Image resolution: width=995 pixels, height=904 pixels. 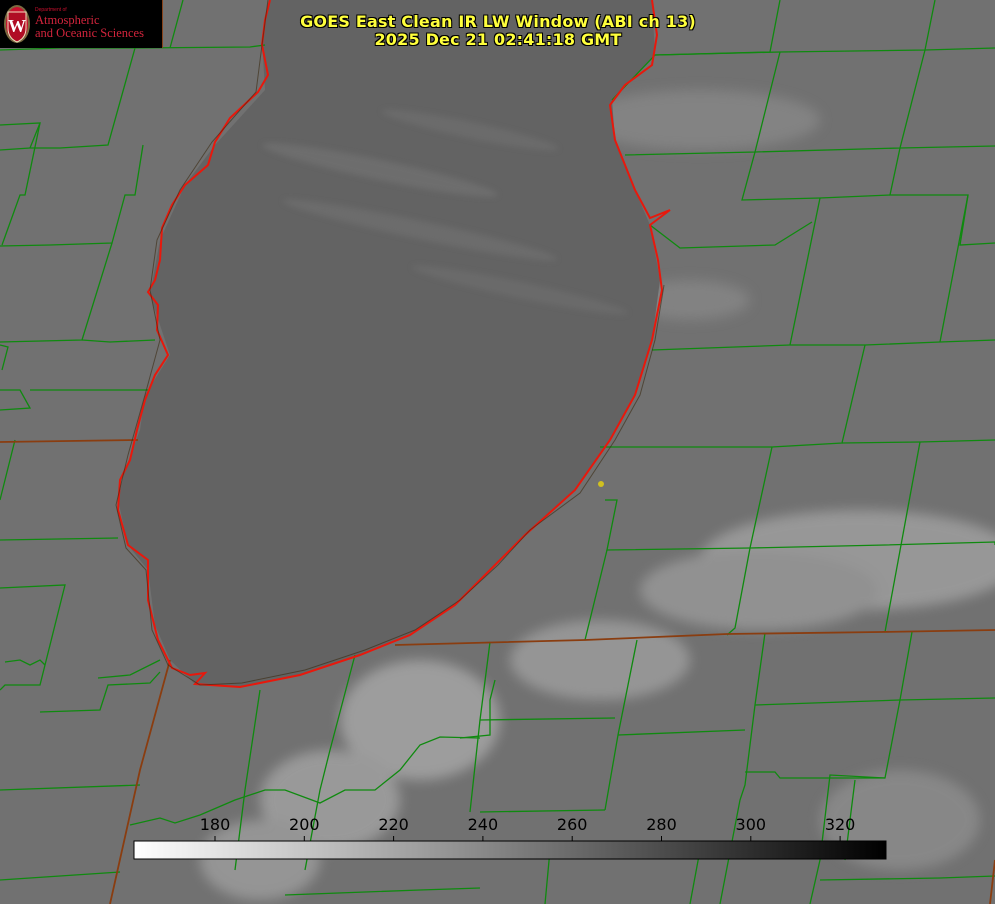 I want to click on svg-text: W, so click(x=17, y=26).